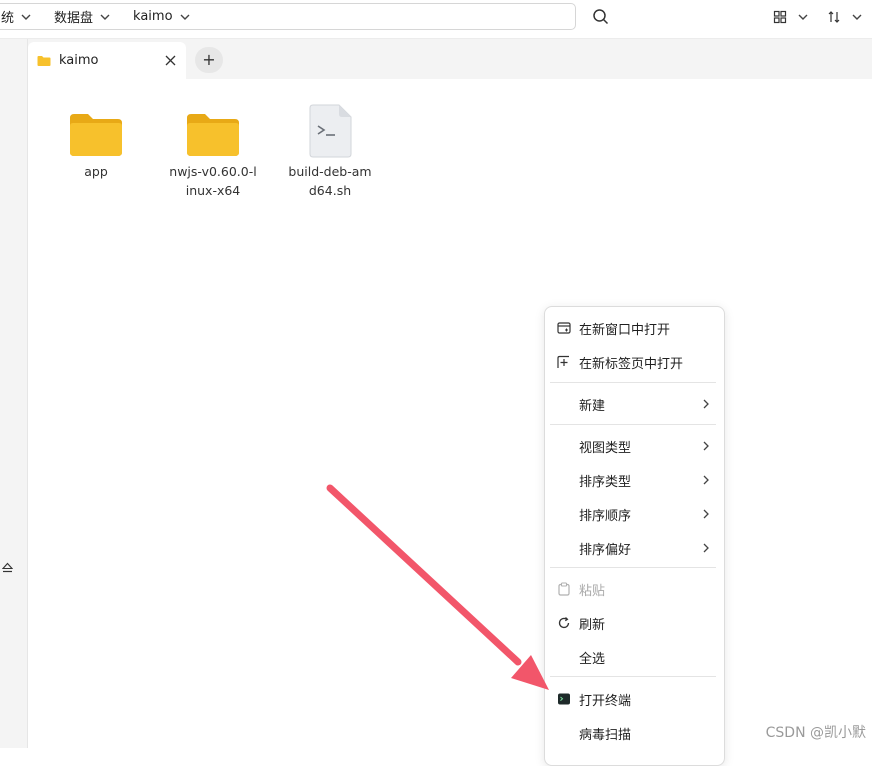  Describe the element at coordinates (7, 568) in the screenshot. I see `eject-icon` at that location.